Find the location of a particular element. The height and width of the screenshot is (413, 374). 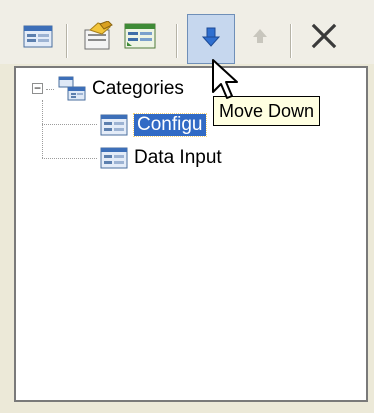

tree-node-data-input: Data Input is located at coordinates (161, 158).